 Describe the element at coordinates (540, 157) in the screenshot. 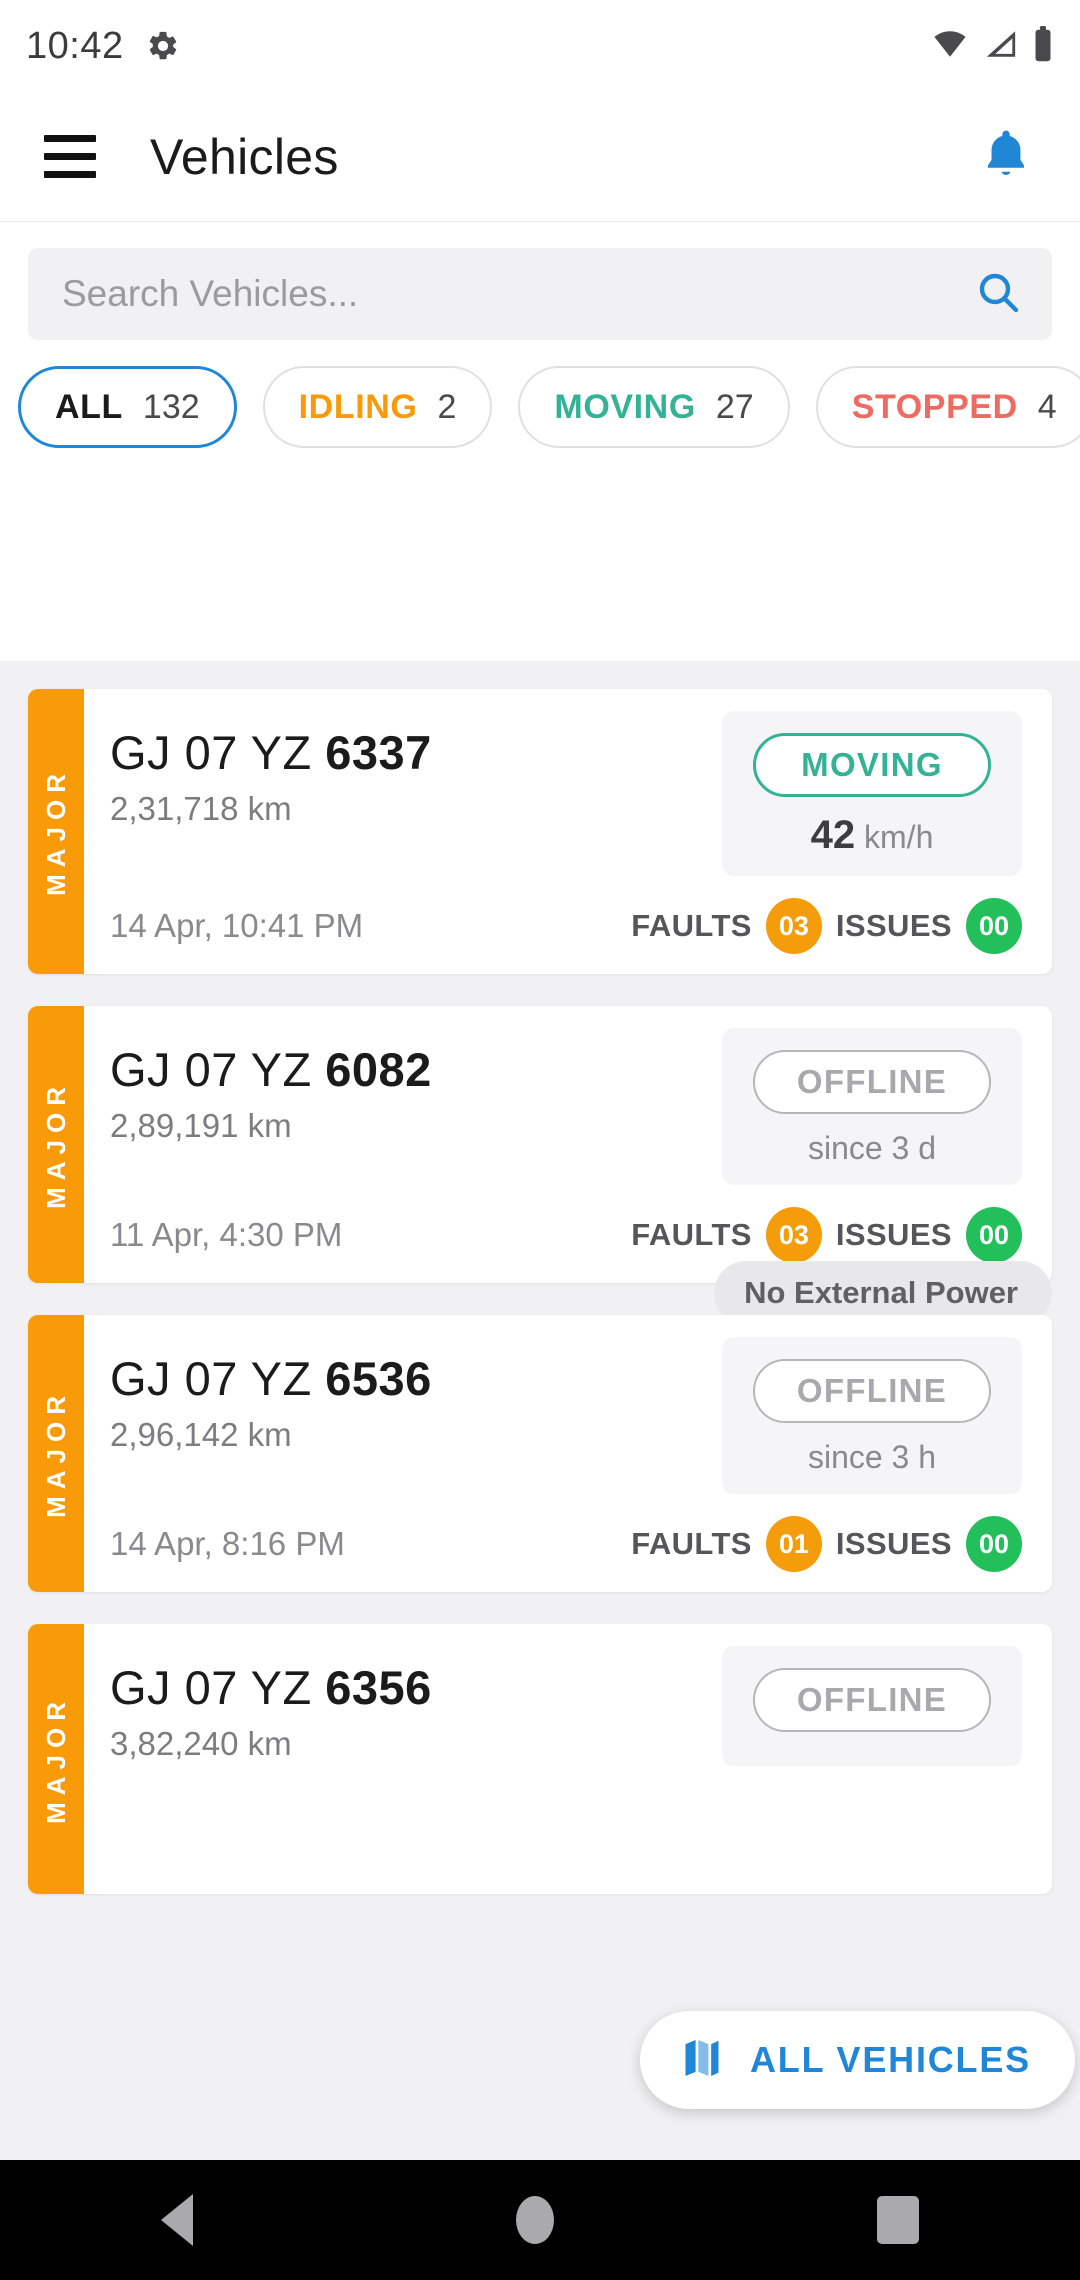

I see `app-bar: Vehicles` at that location.